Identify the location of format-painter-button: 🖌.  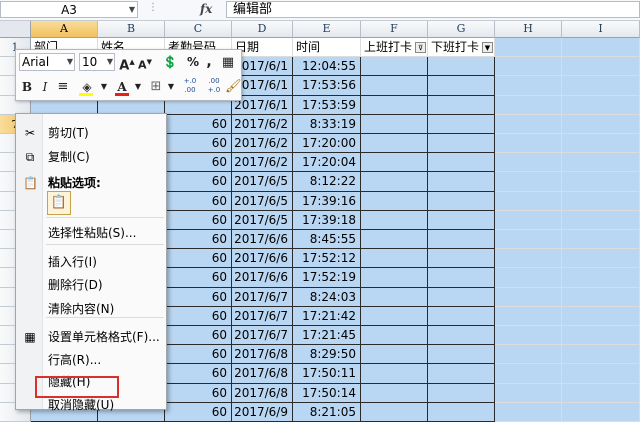
(233, 87).